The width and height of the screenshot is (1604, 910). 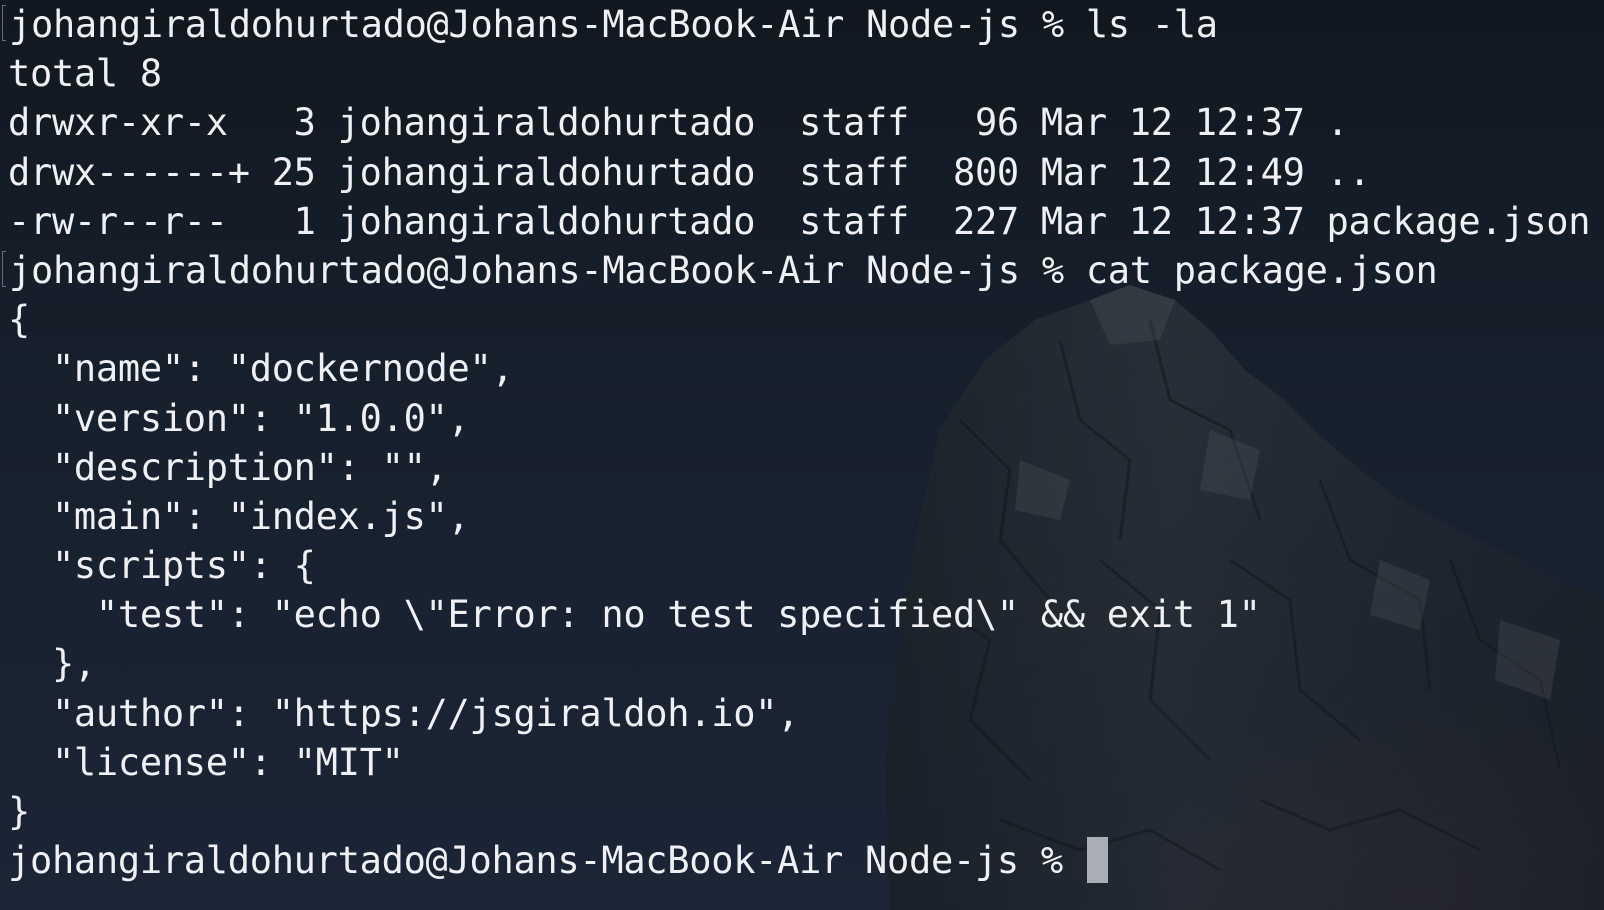 What do you see at coordinates (19, 811) in the screenshot?
I see `output-line: }` at bounding box center [19, 811].